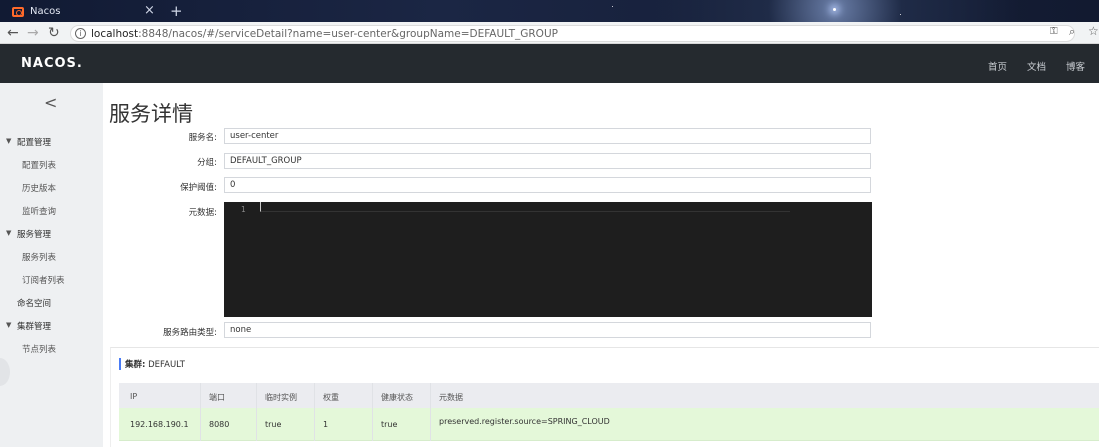 The image size is (1099, 447). I want to click on column-header-ephemeral: 临时实例, so click(281, 397).